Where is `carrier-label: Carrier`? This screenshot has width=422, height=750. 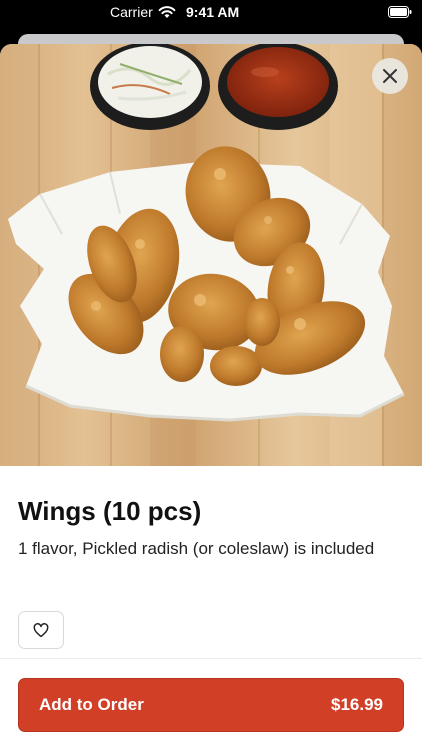 carrier-label: Carrier is located at coordinates (131, 12).